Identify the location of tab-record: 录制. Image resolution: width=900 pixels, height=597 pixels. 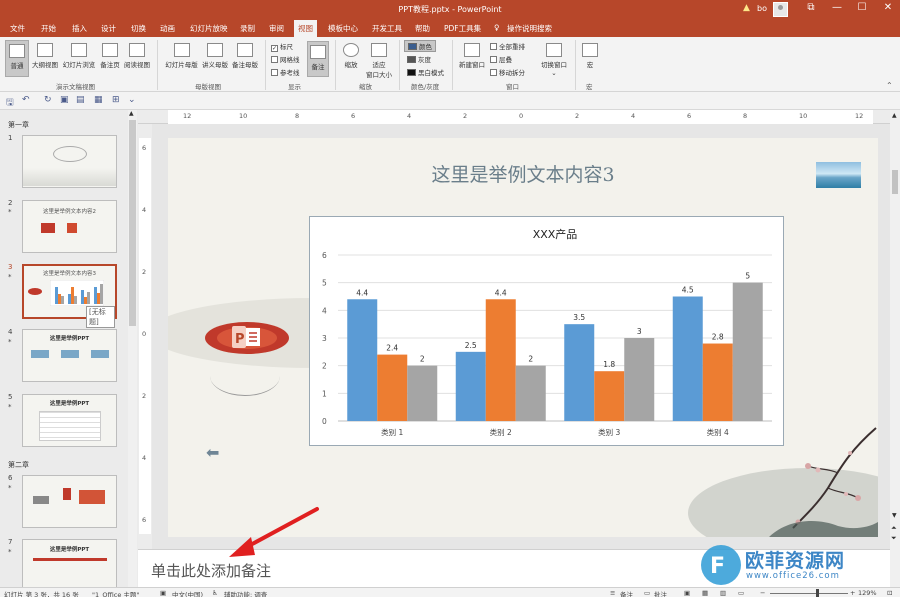
(247, 28).